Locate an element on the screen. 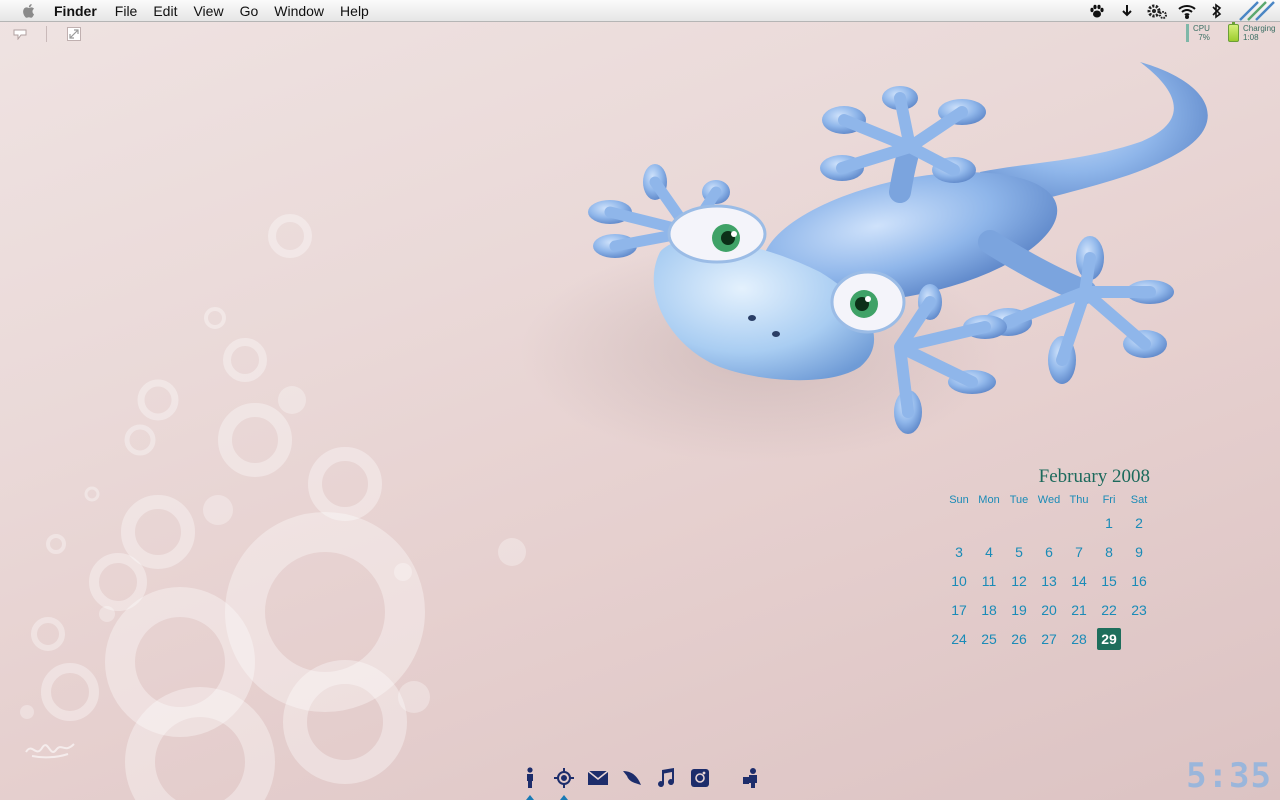 The image size is (1280, 800). calendar-day-number: 20 is located at coordinates (1049, 609).